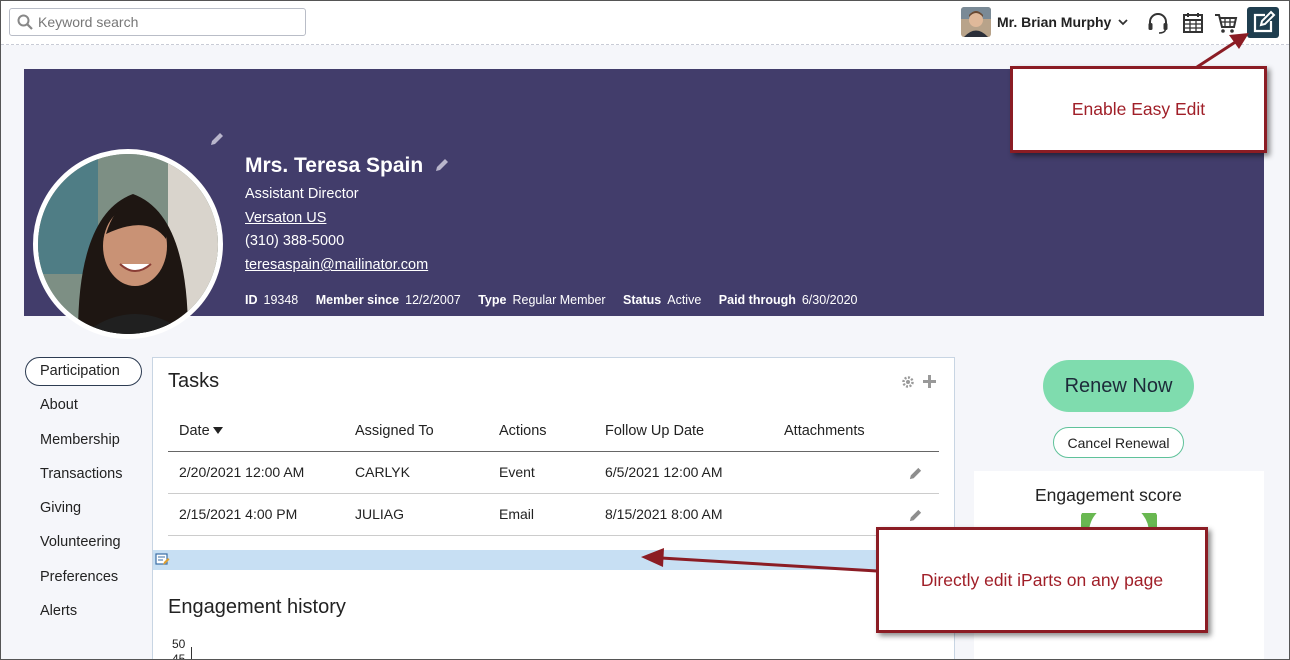 The height and width of the screenshot is (660, 1290). I want to click on keyword-search-box, so click(157, 22).